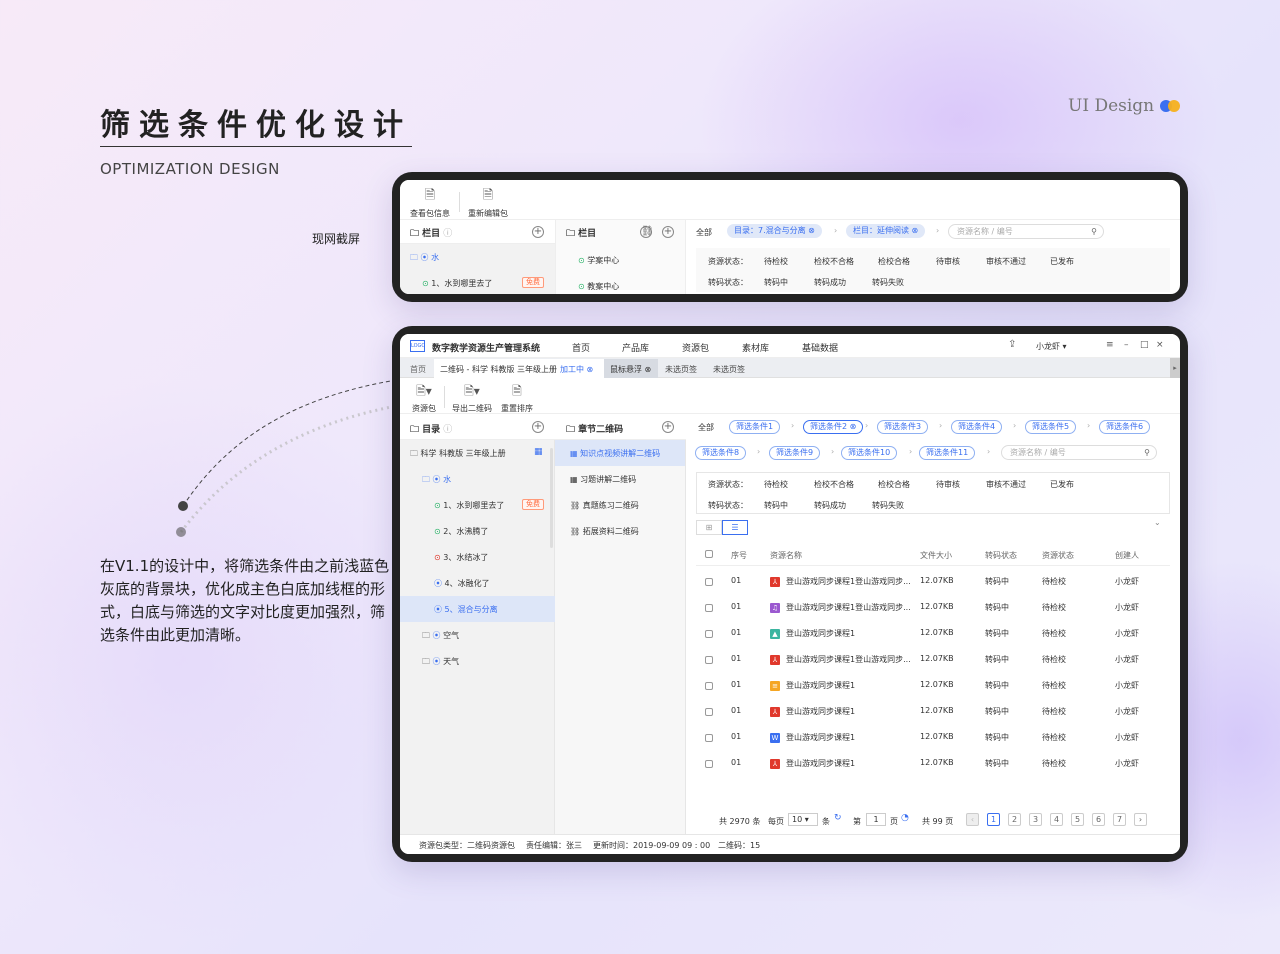 The width and height of the screenshot is (1280, 954). I want to click on filter-condition: 筛选条件4, so click(977, 427).